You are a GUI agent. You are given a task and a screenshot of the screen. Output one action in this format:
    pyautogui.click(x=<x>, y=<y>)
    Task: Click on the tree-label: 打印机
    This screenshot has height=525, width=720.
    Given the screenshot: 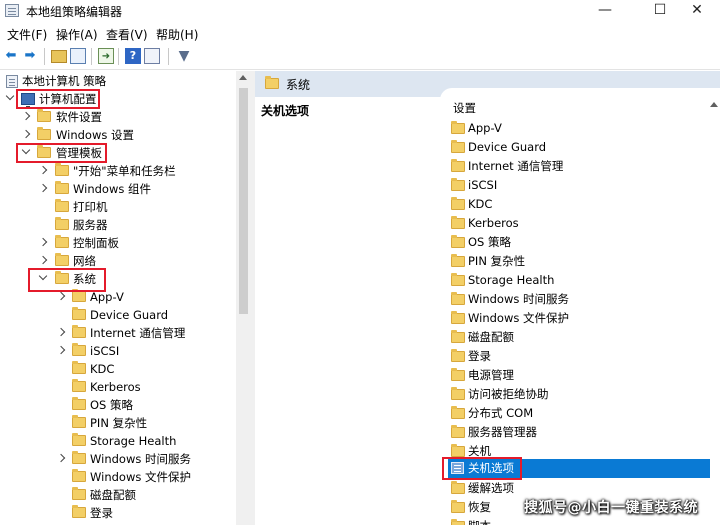 What is the action you would take?
    pyautogui.click(x=90, y=207)
    